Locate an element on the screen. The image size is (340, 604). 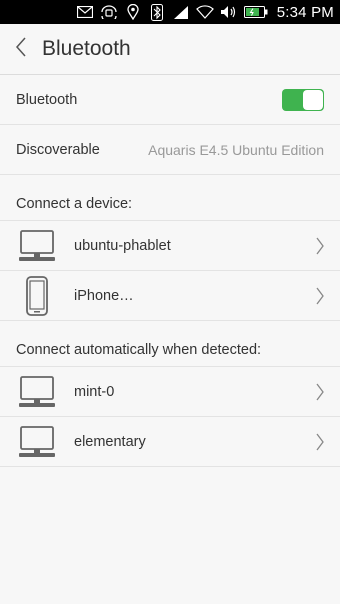
auto-section-heading: Connect automatically when detected: is located at coordinates (170, 344).